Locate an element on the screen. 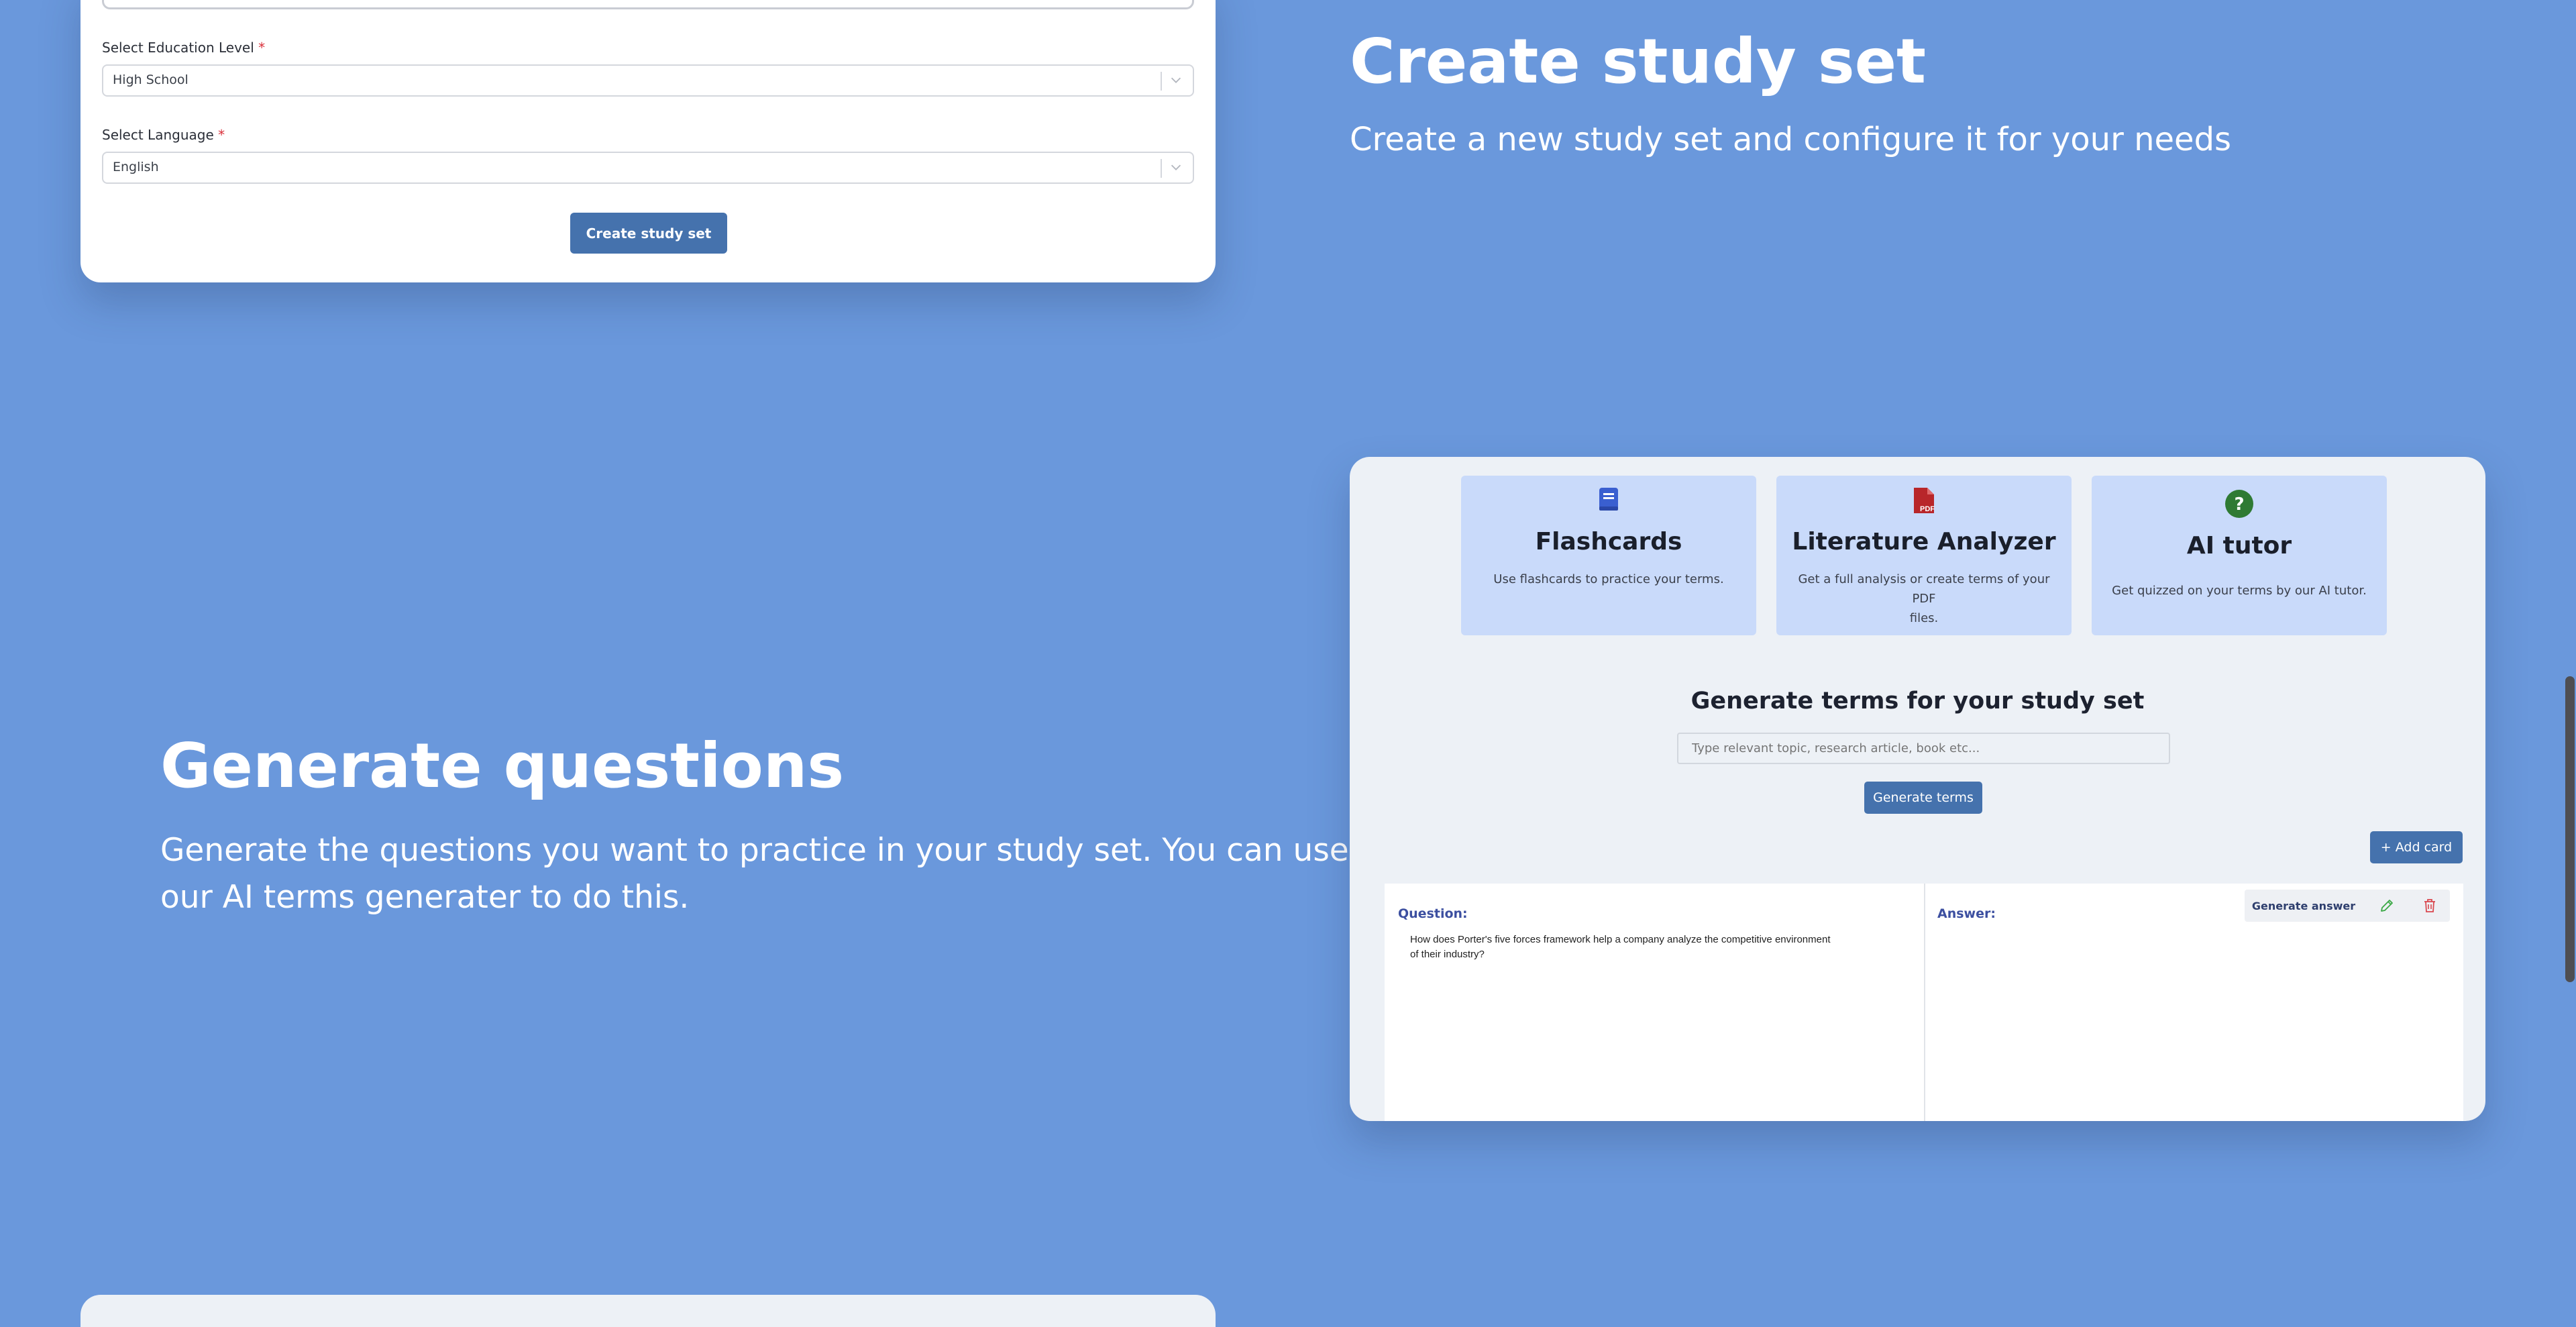  language-select: English is located at coordinates (648, 168).